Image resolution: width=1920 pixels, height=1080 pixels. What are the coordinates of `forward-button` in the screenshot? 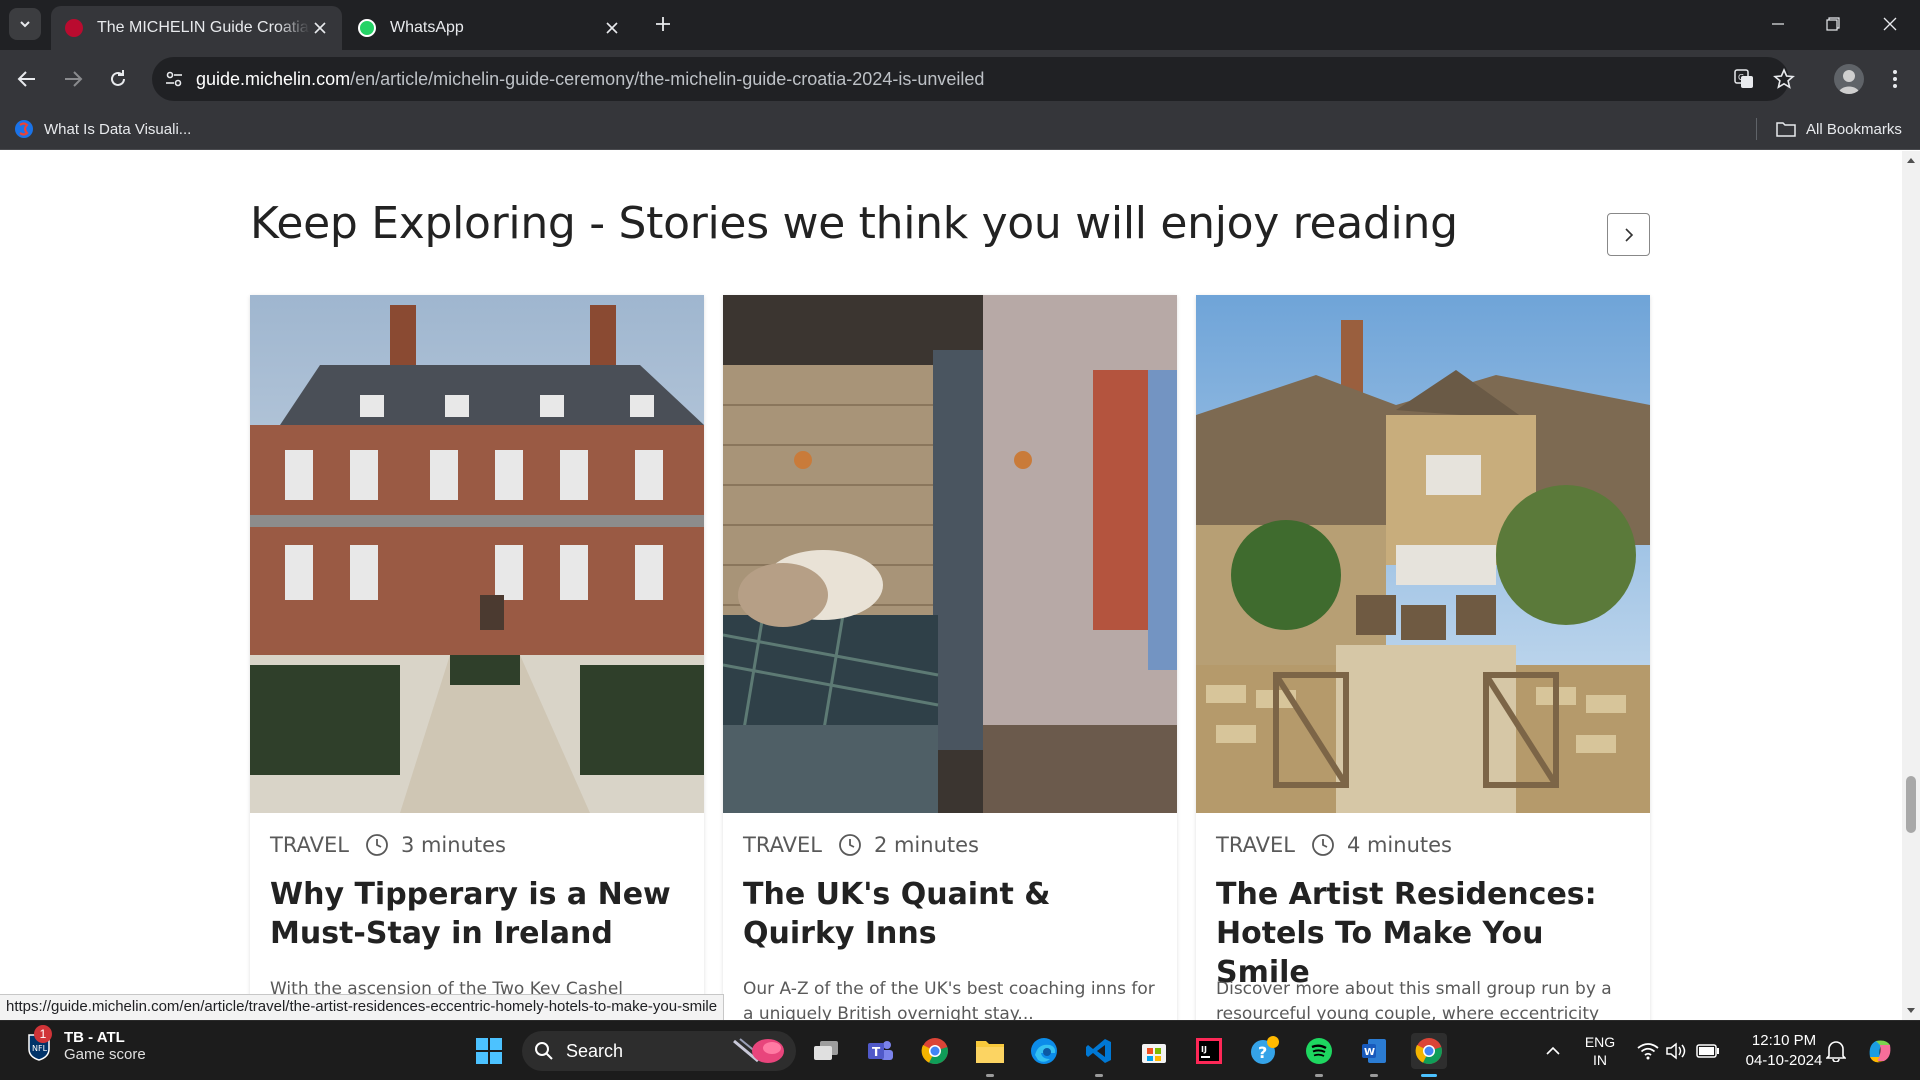 It's located at (73, 79).